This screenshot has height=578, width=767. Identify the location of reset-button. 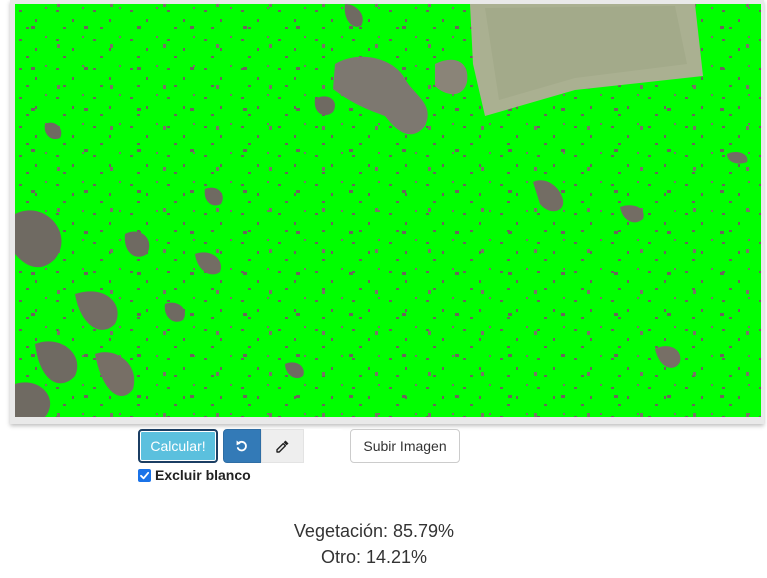
(242, 446).